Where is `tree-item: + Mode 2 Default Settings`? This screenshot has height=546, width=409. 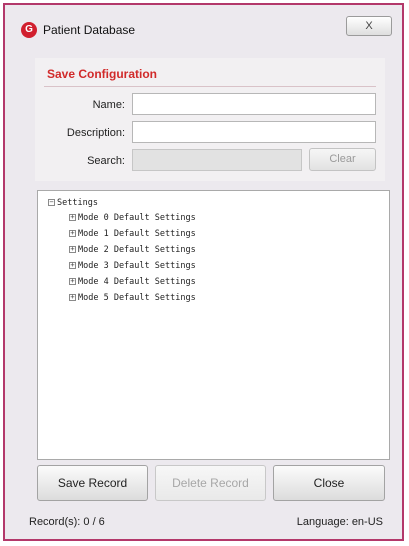
tree-item: + Mode 2 Default Settings is located at coordinates (132, 250).